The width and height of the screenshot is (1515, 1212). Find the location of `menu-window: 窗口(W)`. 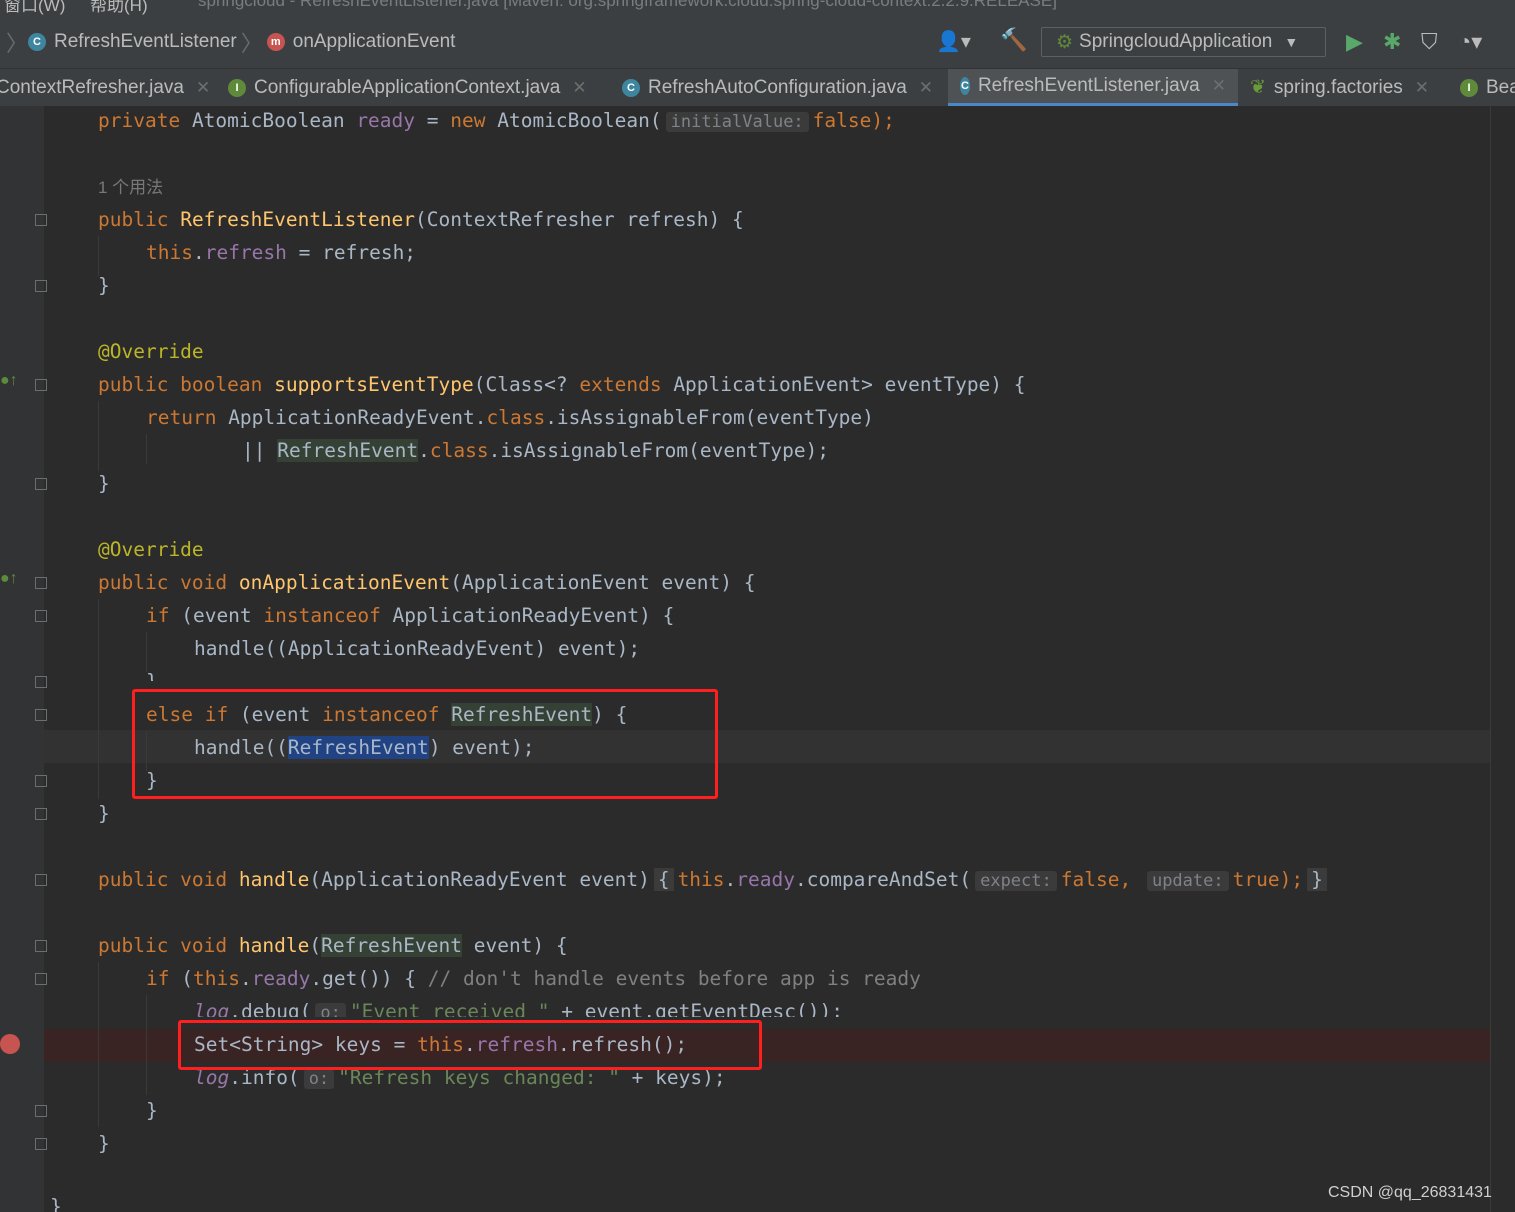

menu-window: 窗口(W) is located at coordinates (34, 8).